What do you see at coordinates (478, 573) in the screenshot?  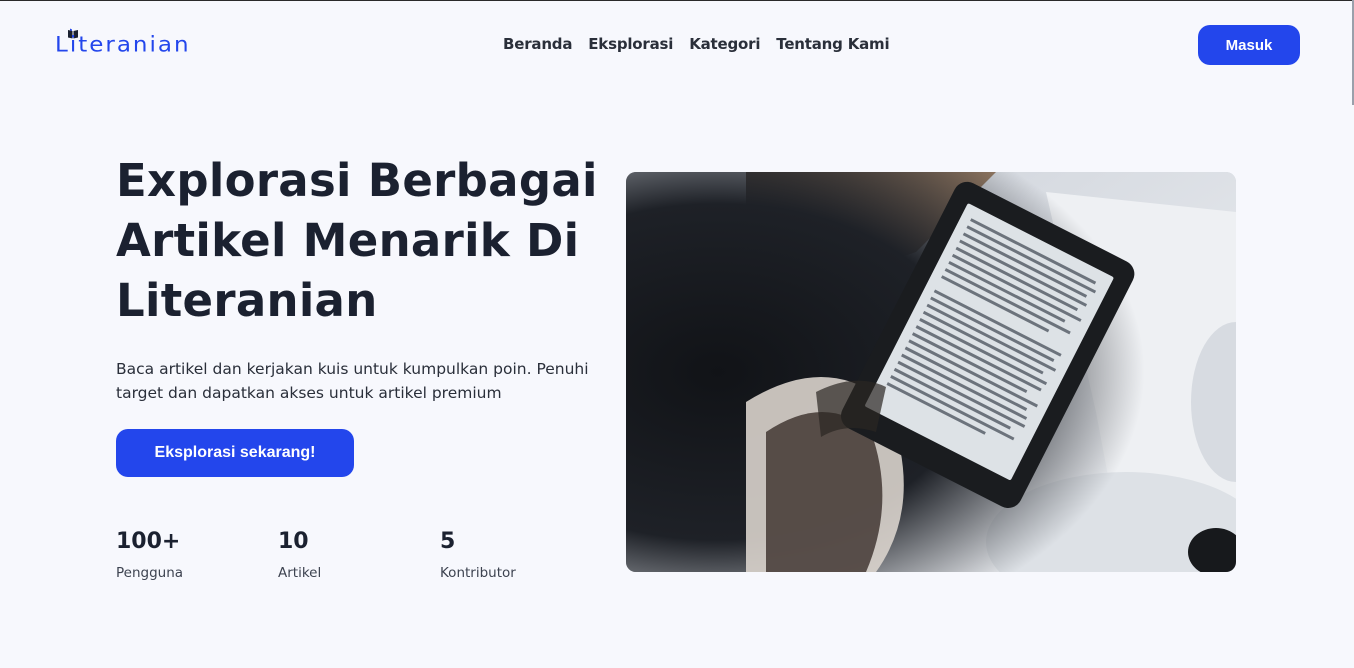 I see `stat-label: Kontributor` at bounding box center [478, 573].